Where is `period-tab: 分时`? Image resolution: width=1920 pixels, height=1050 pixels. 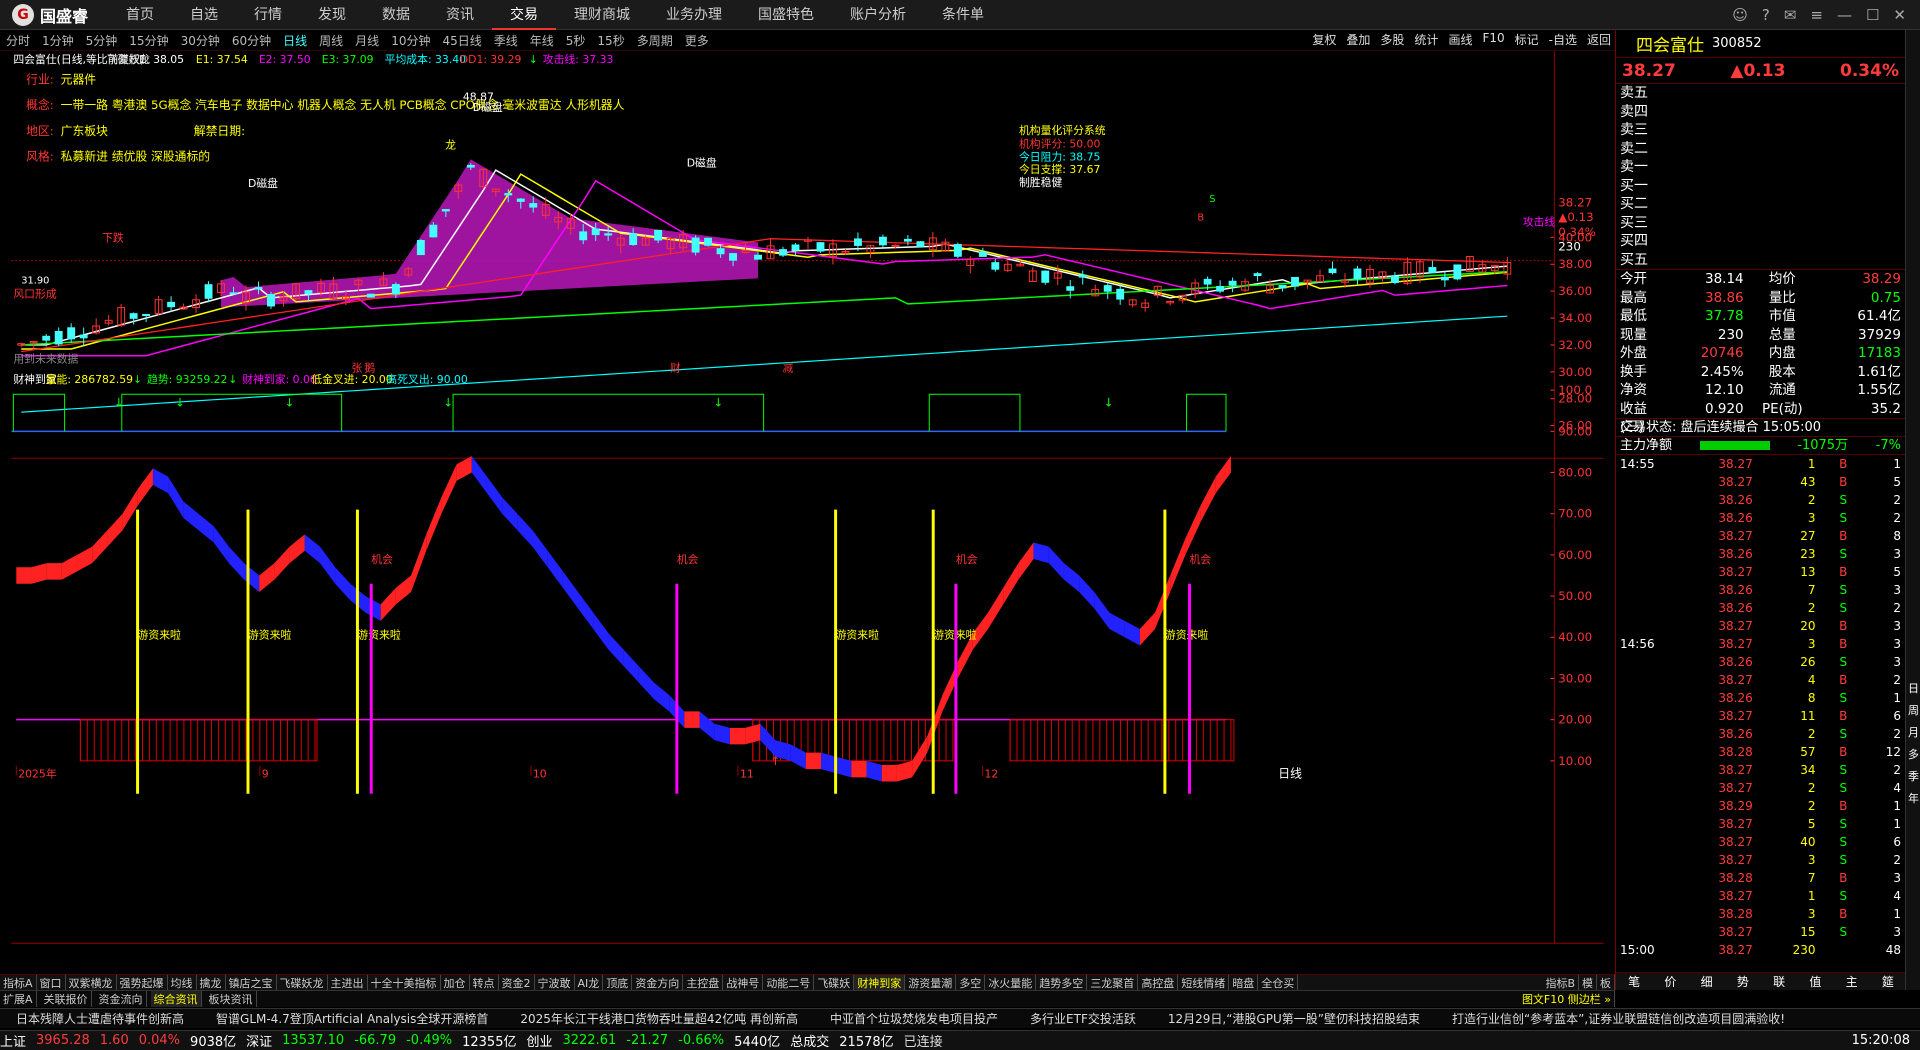
period-tab: 分时 is located at coordinates (18, 40).